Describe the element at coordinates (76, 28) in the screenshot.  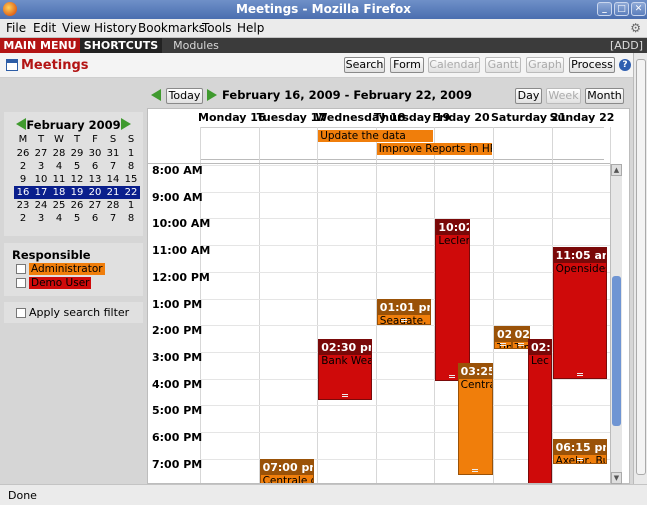
I see `menu-view: View` at that location.